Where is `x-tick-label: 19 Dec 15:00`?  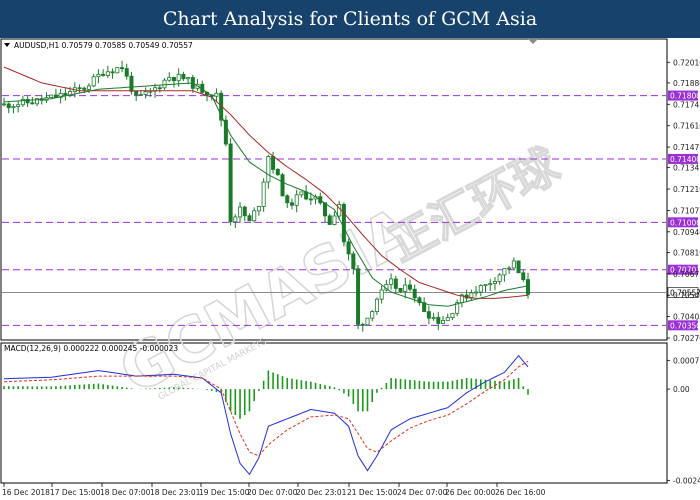 x-tick-label: 19 Dec 15:00 is located at coordinates (224, 492).